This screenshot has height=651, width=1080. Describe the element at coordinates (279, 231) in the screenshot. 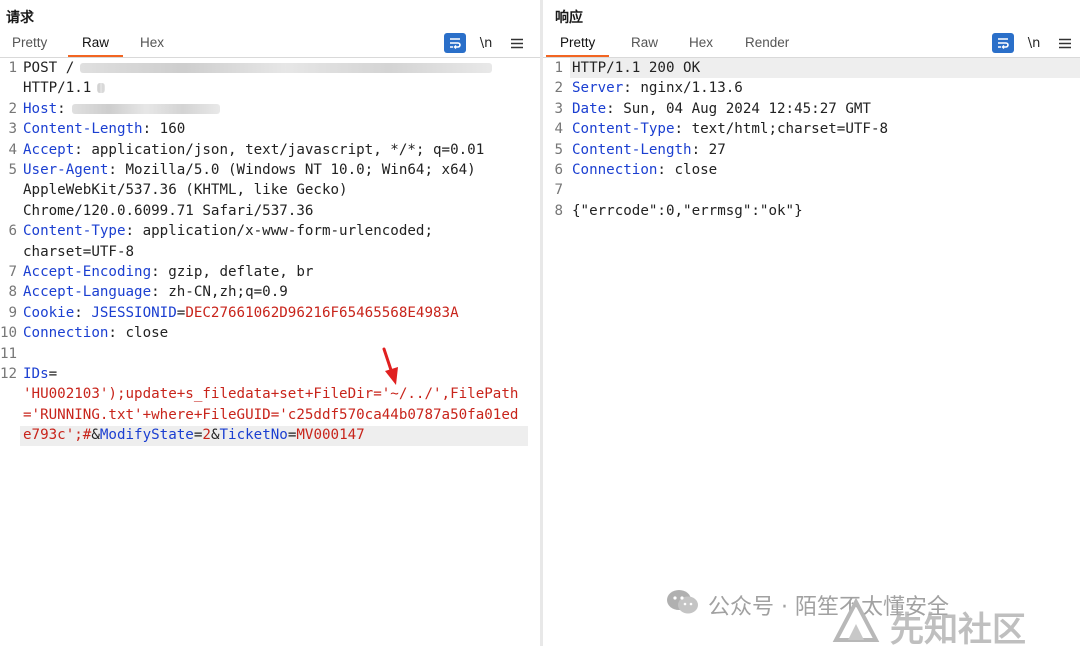

I see `code-token: : application/x-www-form-urlencoded;` at that location.